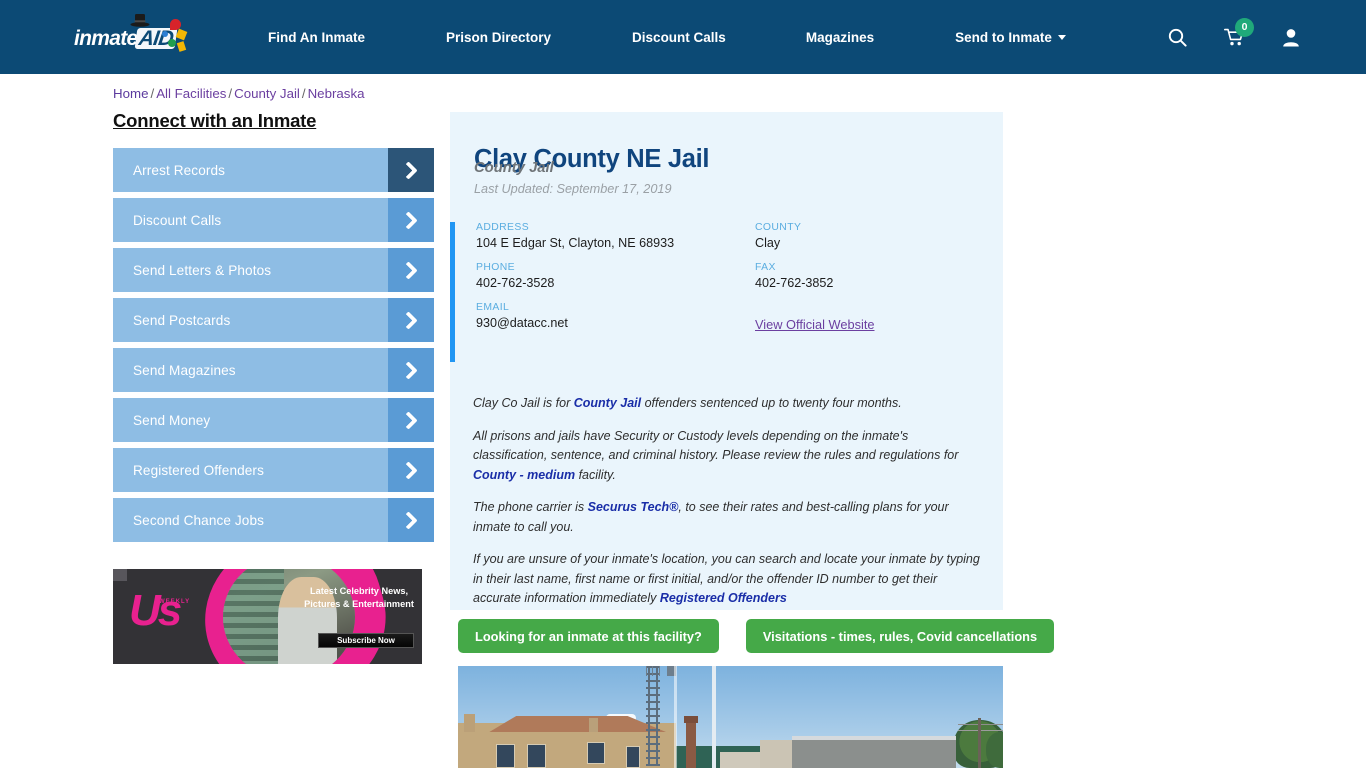 The height and width of the screenshot is (768, 1366). What do you see at coordinates (588, 636) in the screenshot?
I see `inmate-search-button: Looking for an inmate at this facility?` at bounding box center [588, 636].